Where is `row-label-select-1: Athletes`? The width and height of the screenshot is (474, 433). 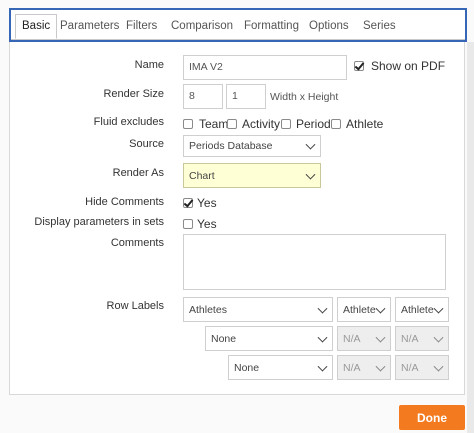
row-label-select-1: Athletes is located at coordinates (258, 309).